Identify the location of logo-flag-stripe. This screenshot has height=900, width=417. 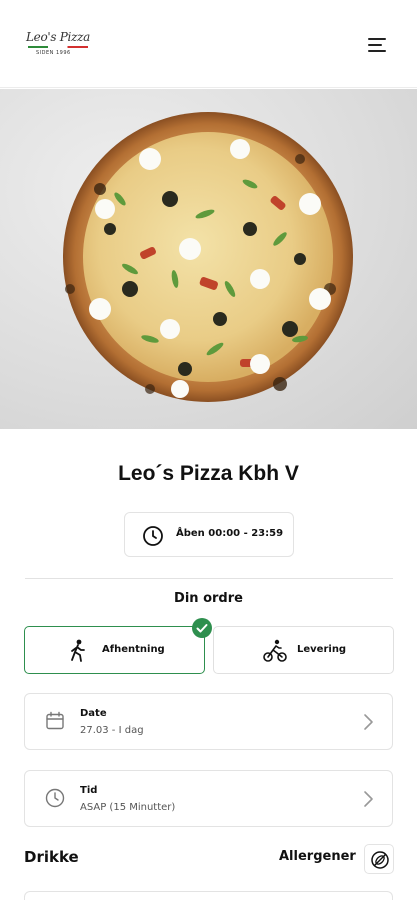
(58, 47).